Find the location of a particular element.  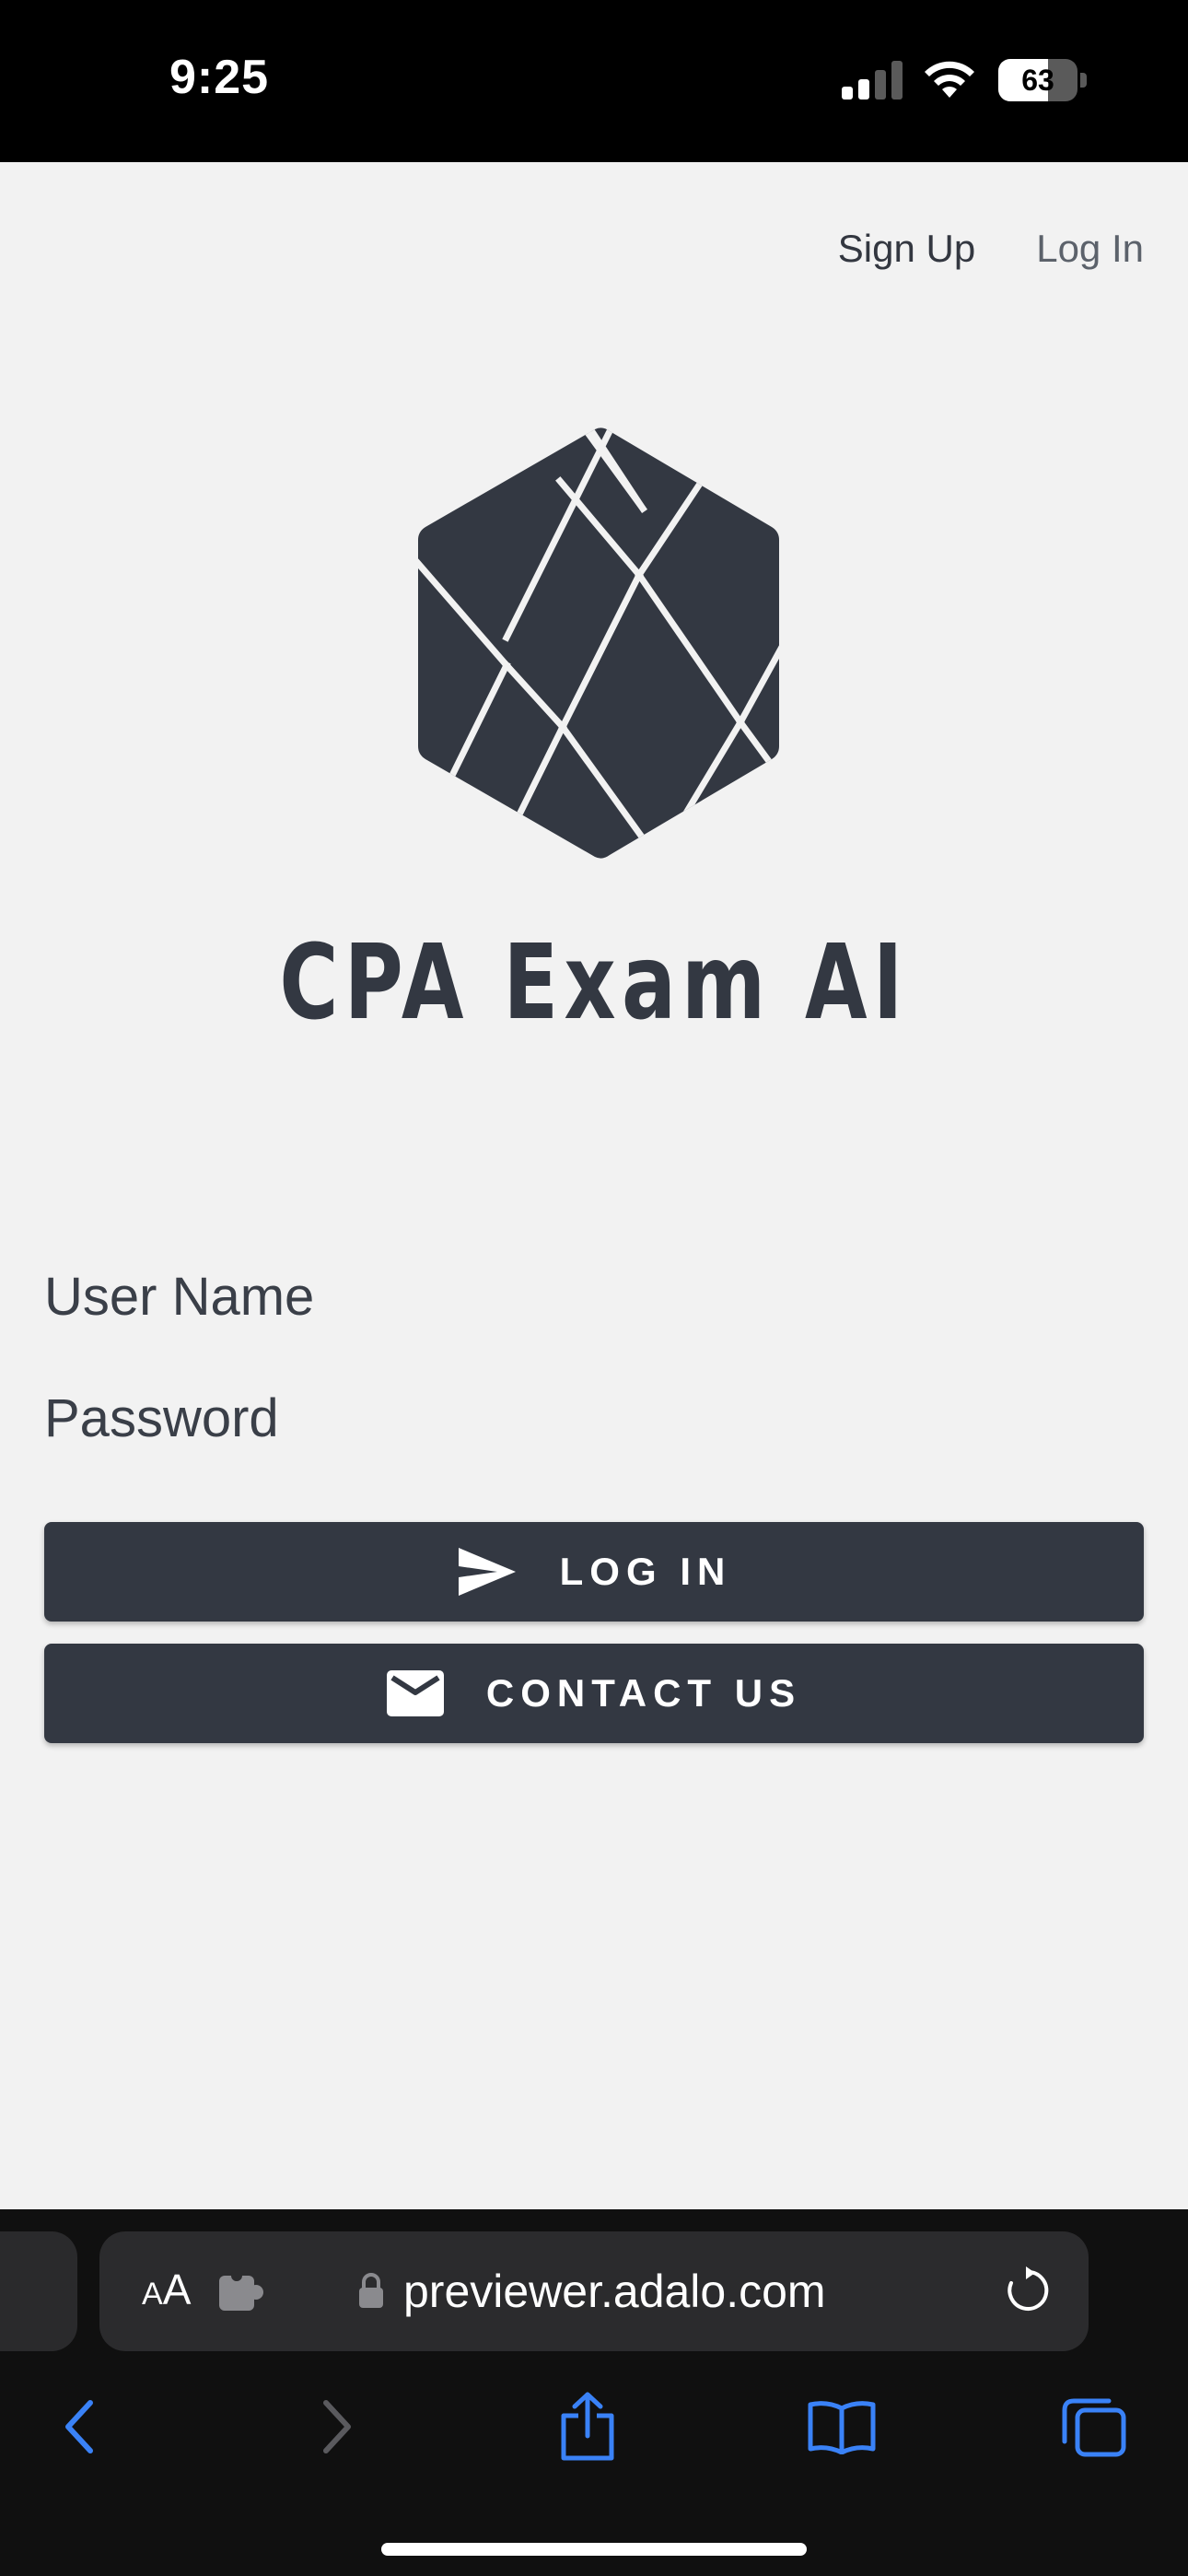

tabs-icon is located at coordinates (1094, 2427).